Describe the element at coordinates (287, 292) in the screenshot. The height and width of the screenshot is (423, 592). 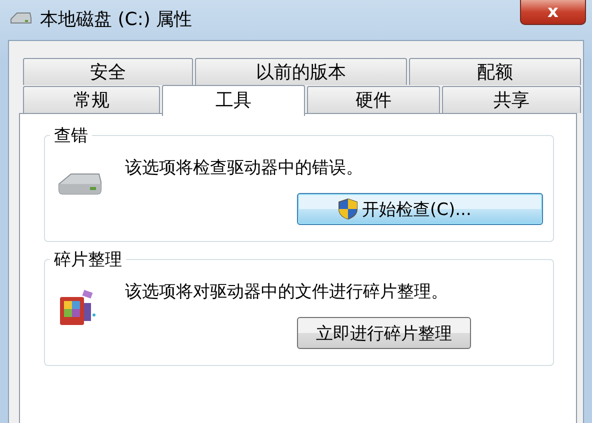
I see `group-description: 该选项将对驱动器中的文件进行碎片整理。` at that location.